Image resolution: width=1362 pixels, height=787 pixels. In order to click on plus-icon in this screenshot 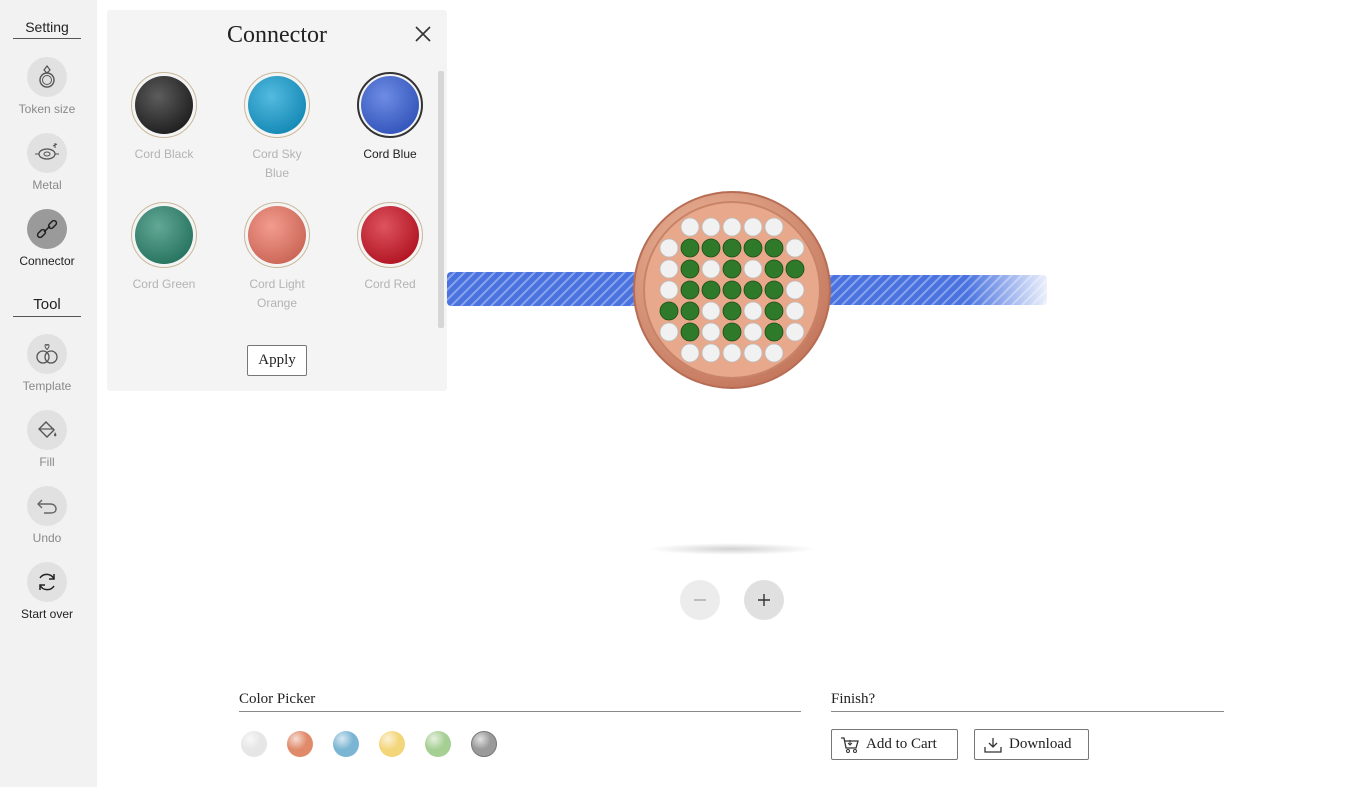, I will do `click(764, 600)`.